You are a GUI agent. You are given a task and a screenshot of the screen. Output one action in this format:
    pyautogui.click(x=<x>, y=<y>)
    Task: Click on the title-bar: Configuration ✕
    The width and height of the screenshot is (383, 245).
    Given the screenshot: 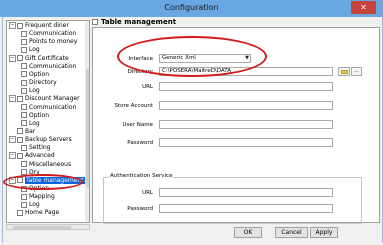 What is the action you would take?
    pyautogui.click(x=191, y=8)
    